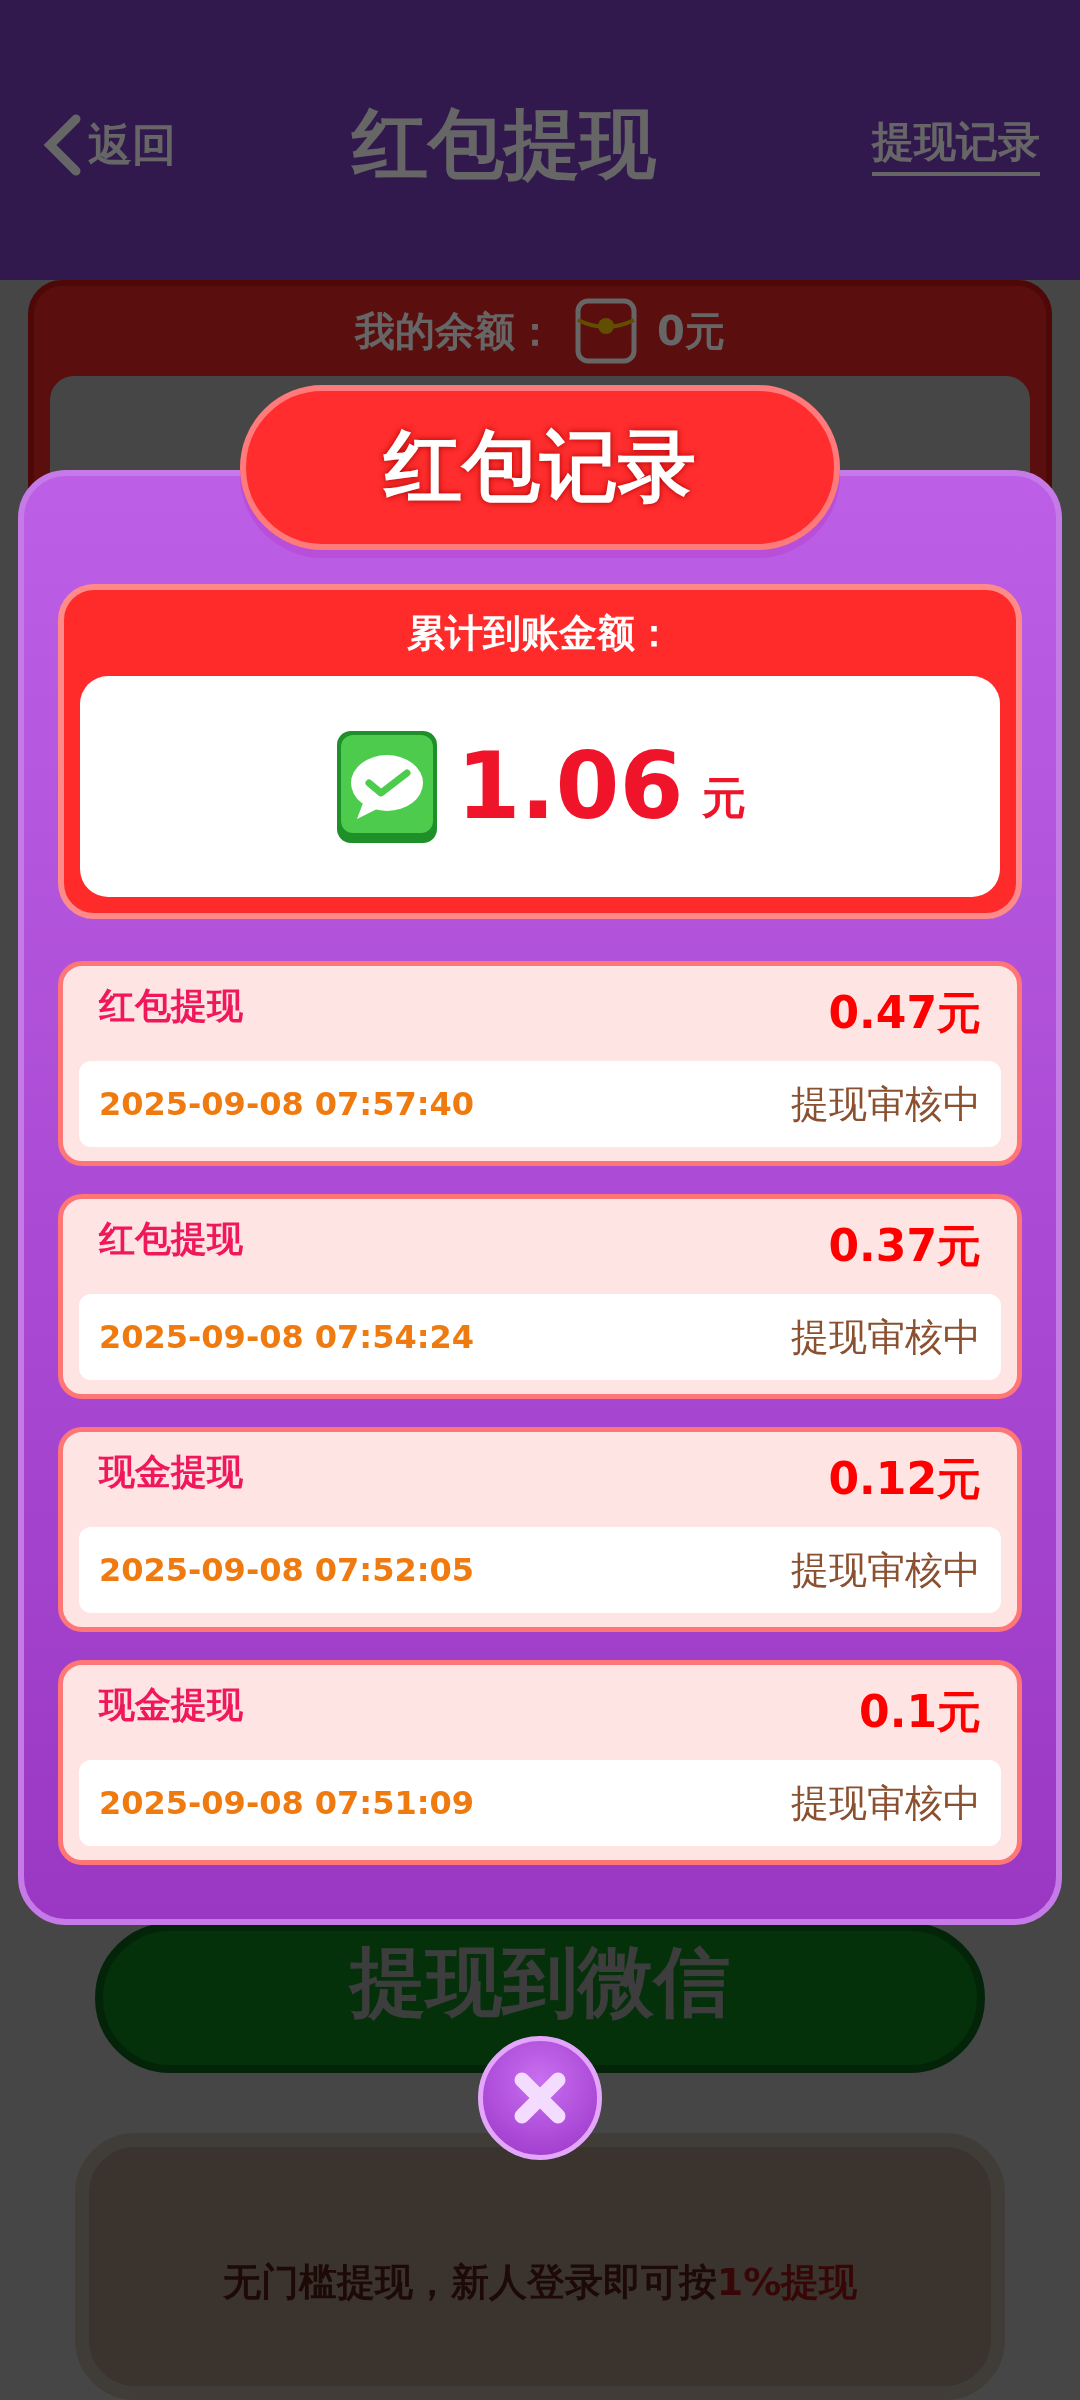 The height and width of the screenshot is (2400, 1080). I want to click on record-time: 2025-09-08 07:54:24, so click(286, 1337).